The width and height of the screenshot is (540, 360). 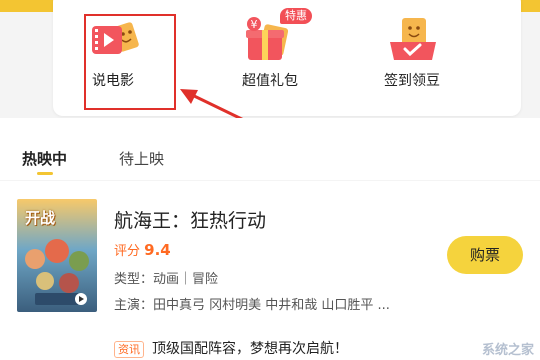 I want to click on news-line: 资讯 顶级国配阵容，梦想再次启航！, so click(x=231, y=349).